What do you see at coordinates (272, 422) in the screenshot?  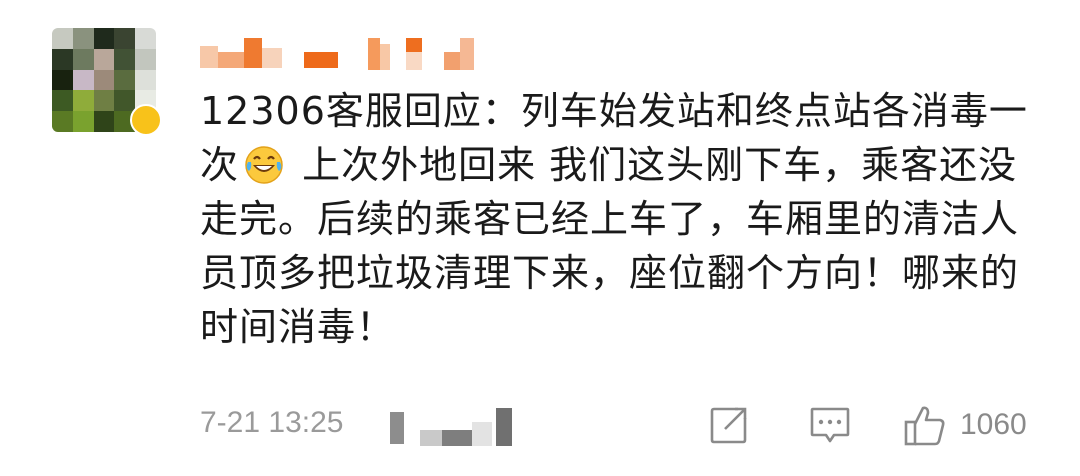 I see `timestamp: 7-21 13:25` at bounding box center [272, 422].